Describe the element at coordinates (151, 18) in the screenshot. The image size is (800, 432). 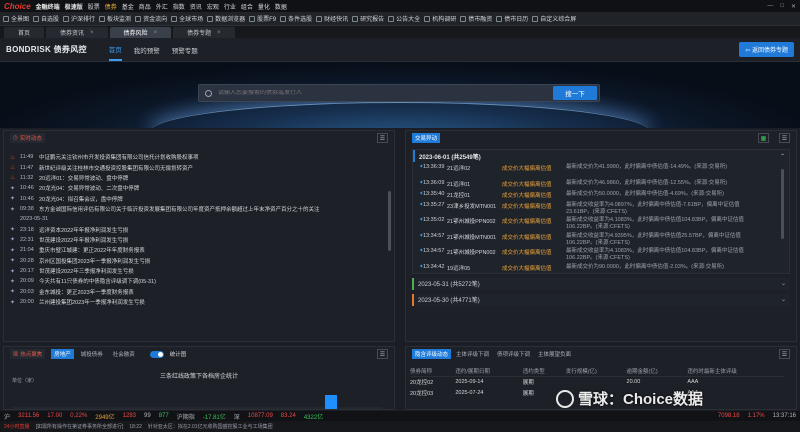
I see `toolbar-item: 资金流向` at that location.